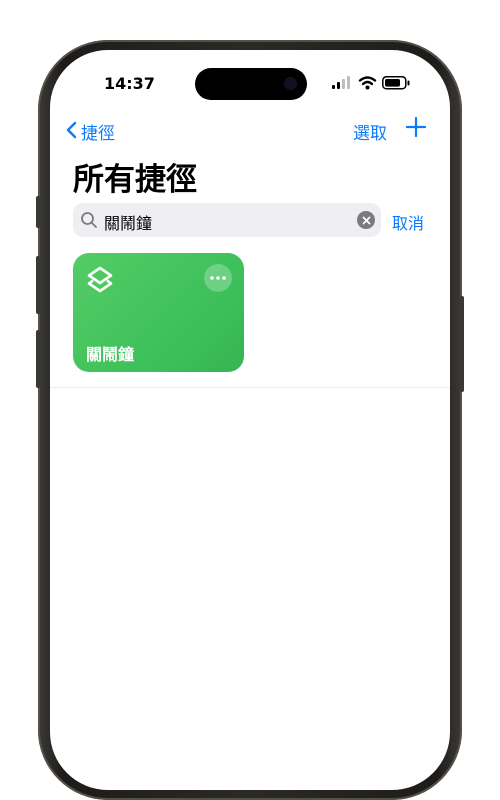  I want to click on wifi-icon, so click(367, 83).